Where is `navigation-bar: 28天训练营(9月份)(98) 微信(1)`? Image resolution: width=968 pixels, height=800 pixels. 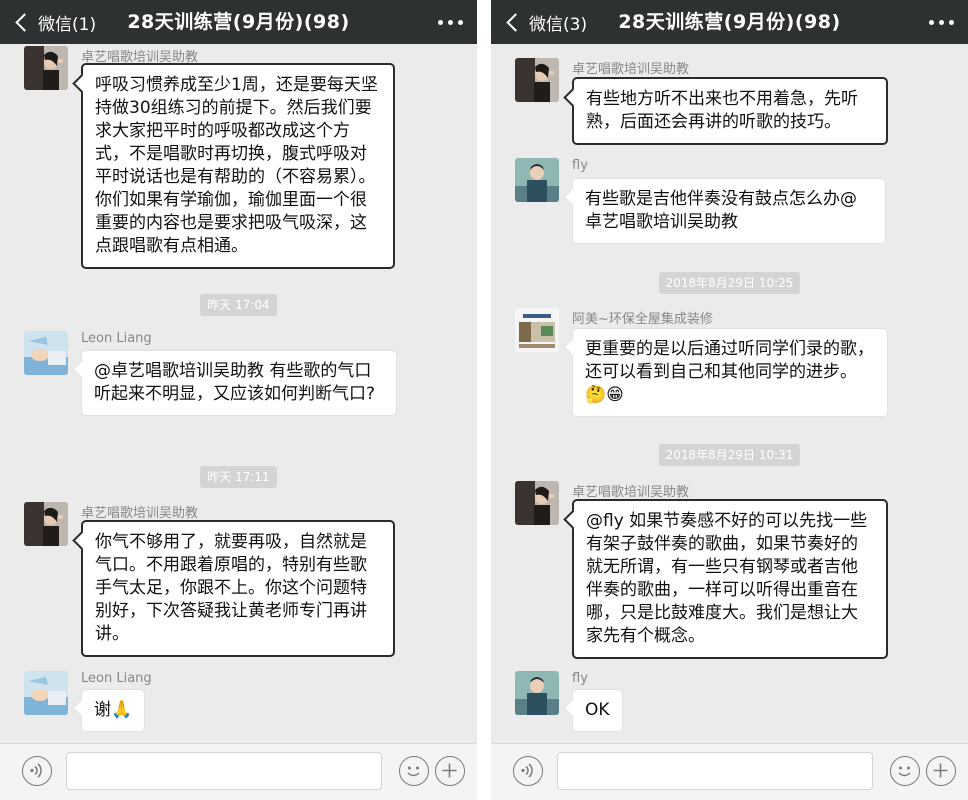 navigation-bar: 28天训练营(9月份)(98) 微信(1) is located at coordinates (238, 22).